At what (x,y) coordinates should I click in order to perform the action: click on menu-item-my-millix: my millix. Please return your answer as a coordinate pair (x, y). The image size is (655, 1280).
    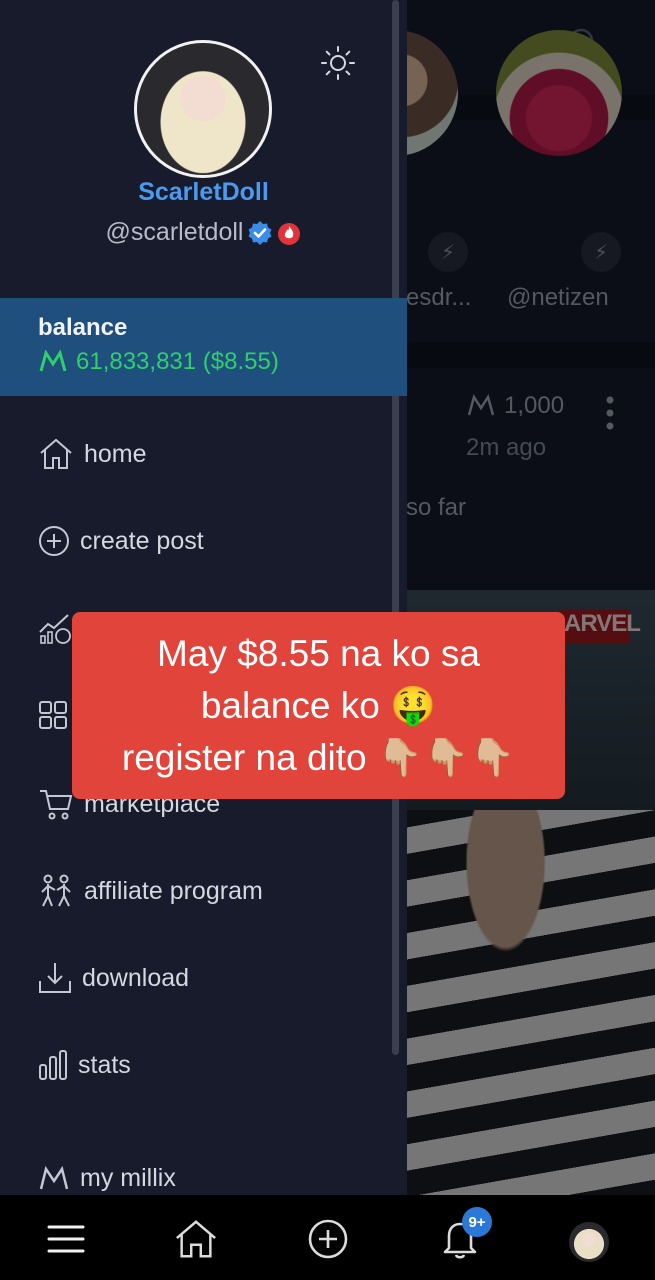
    Looking at the image, I should click on (107, 1178).